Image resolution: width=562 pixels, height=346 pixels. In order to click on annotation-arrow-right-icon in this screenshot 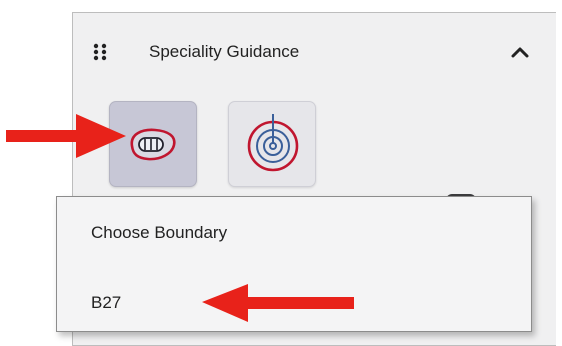, I will do `click(66, 136)`.